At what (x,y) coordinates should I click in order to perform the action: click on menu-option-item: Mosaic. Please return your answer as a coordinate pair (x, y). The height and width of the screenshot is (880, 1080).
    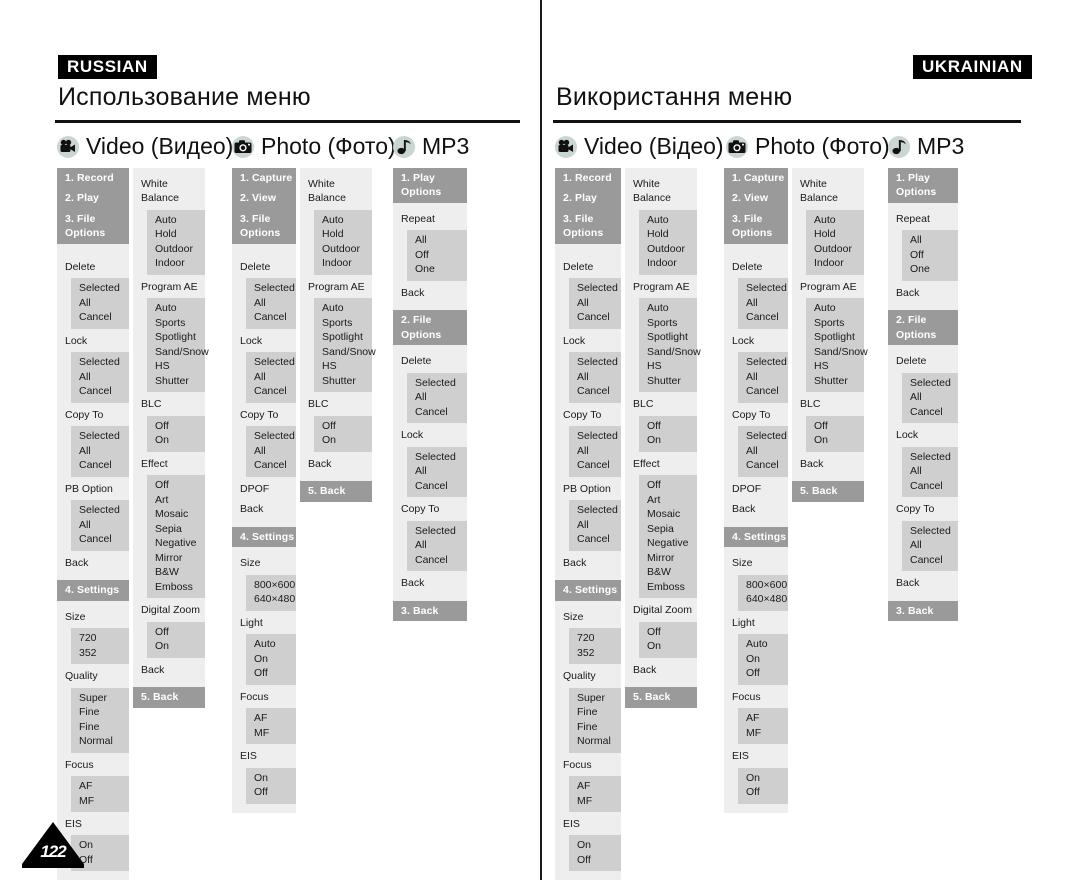
    Looking at the image, I should click on (668, 514).